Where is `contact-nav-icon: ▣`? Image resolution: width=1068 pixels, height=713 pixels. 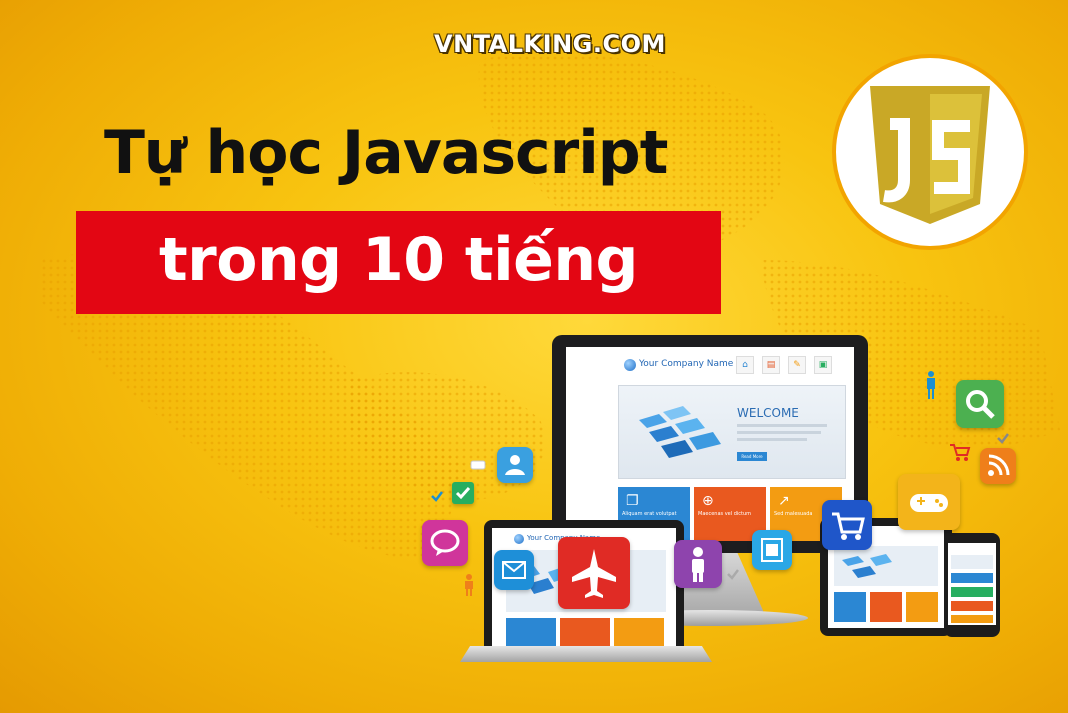 contact-nav-icon: ▣ is located at coordinates (823, 365).